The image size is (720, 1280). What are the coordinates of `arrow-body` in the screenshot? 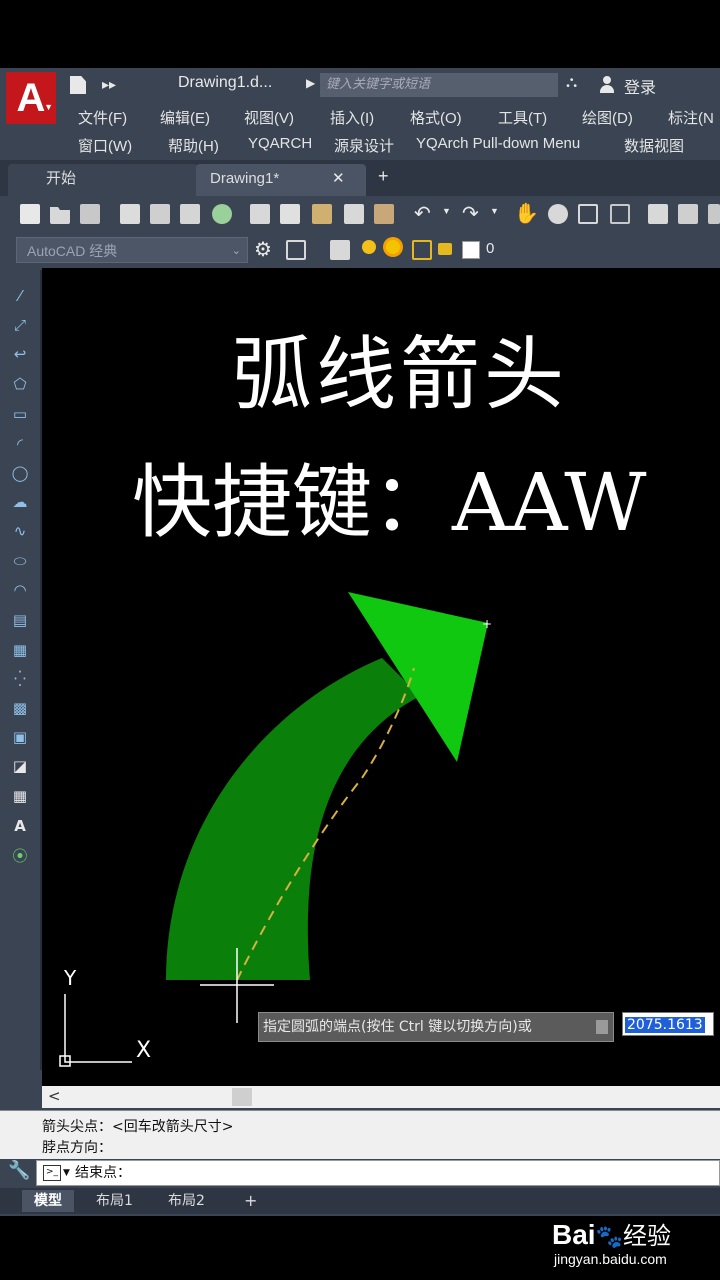 It's located at (293, 819).